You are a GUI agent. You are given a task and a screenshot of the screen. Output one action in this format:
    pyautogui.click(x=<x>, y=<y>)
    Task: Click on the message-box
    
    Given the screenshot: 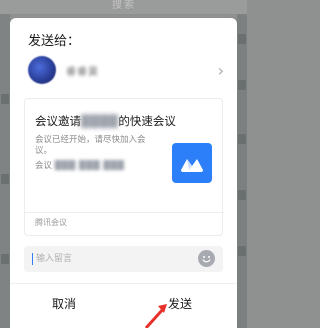 What is the action you would take?
    pyautogui.click(x=123, y=259)
    